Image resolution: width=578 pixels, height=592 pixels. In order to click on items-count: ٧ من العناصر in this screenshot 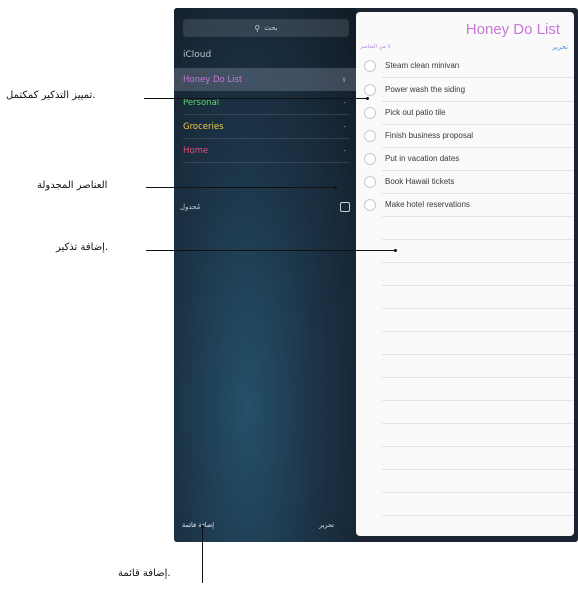, I will do `click(375, 47)`.